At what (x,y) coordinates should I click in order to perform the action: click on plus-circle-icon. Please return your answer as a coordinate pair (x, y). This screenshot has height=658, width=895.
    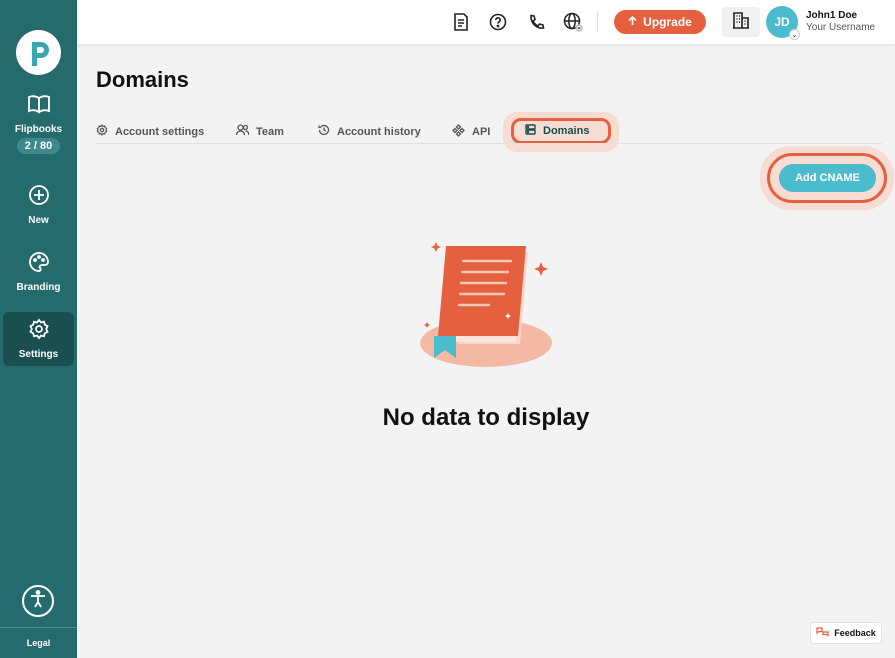
    Looking at the image, I should click on (39, 197).